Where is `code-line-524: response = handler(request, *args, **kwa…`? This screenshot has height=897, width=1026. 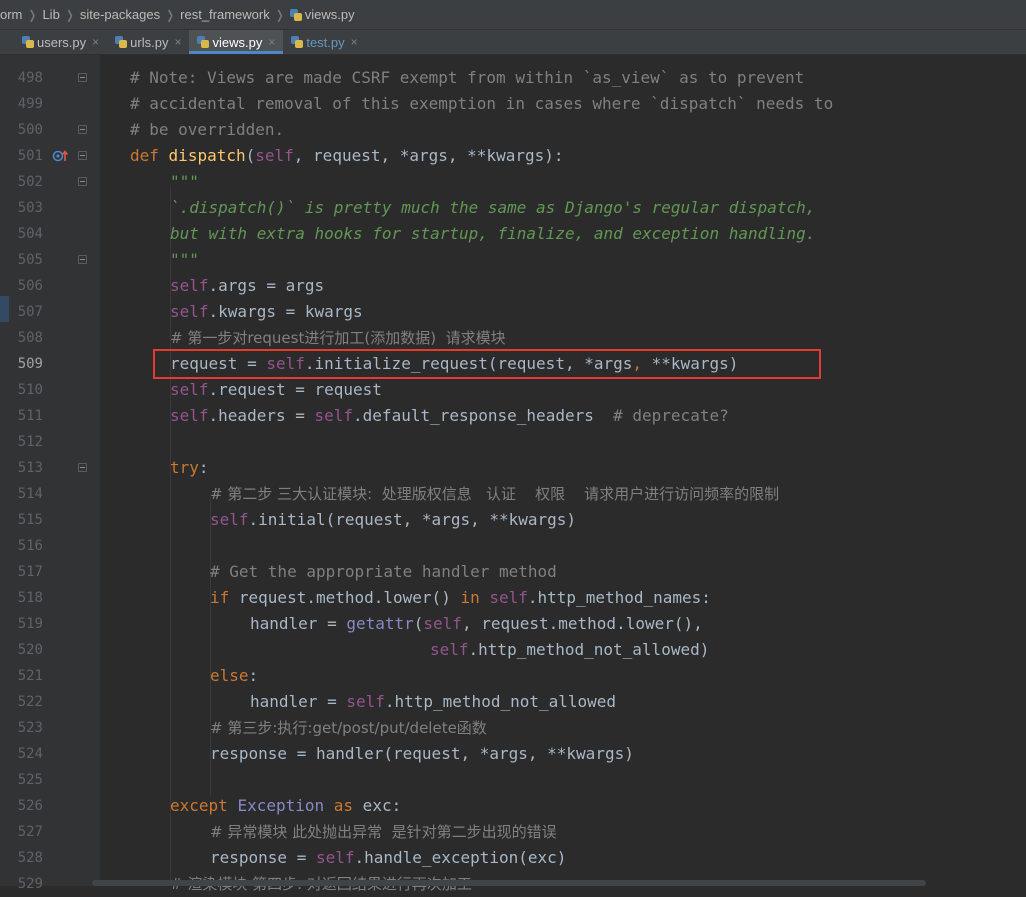 code-line-524: response = handler(request, *args, **kwa… is located at coordinates (422, 753).